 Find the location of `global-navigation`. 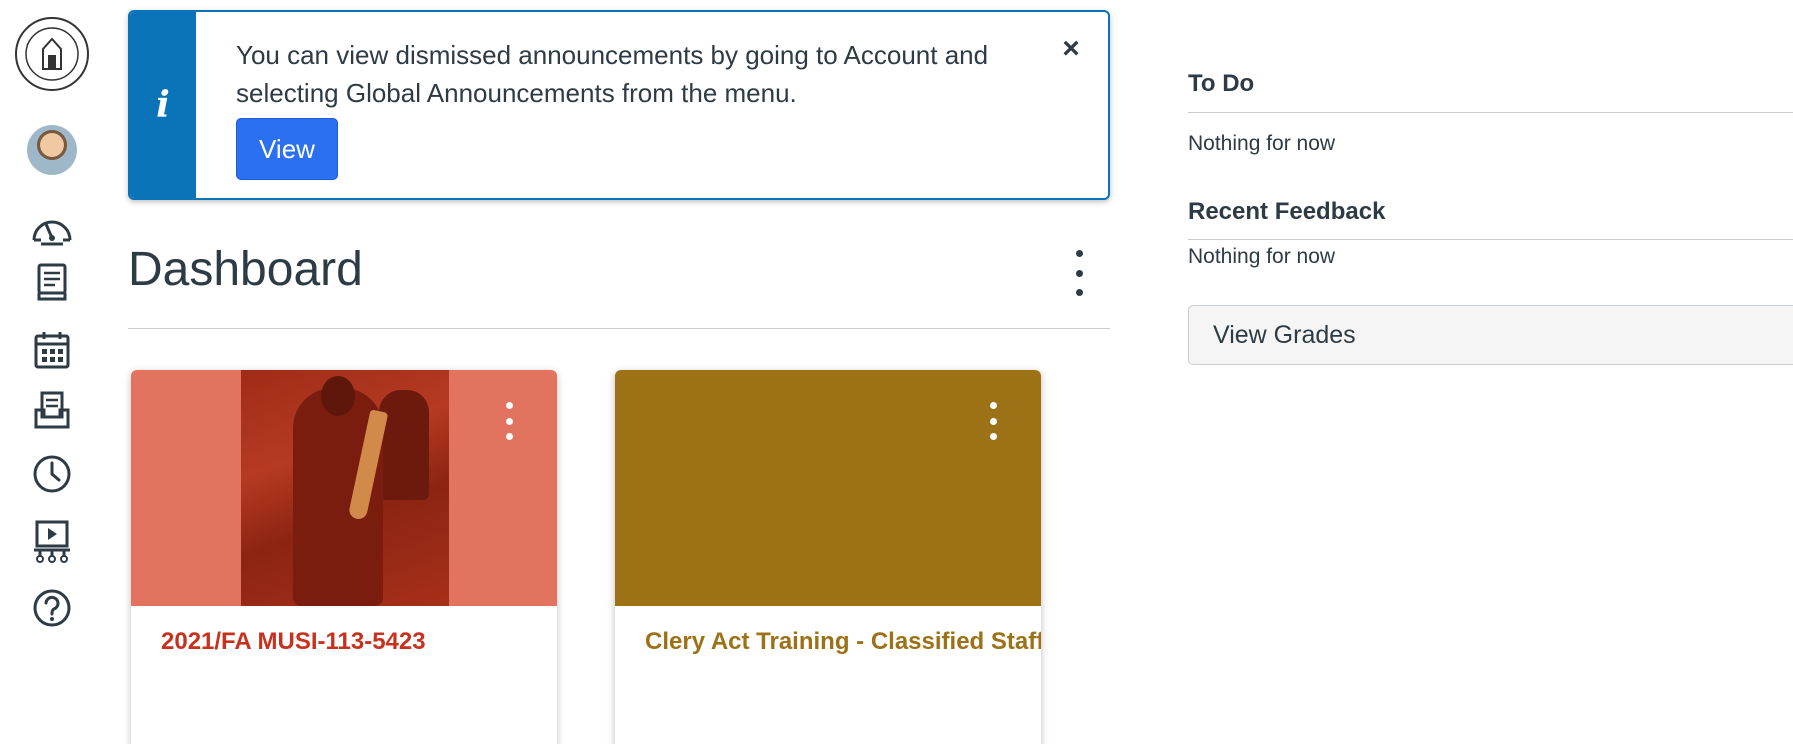

global-navigation is located at coordinates (55, 372).